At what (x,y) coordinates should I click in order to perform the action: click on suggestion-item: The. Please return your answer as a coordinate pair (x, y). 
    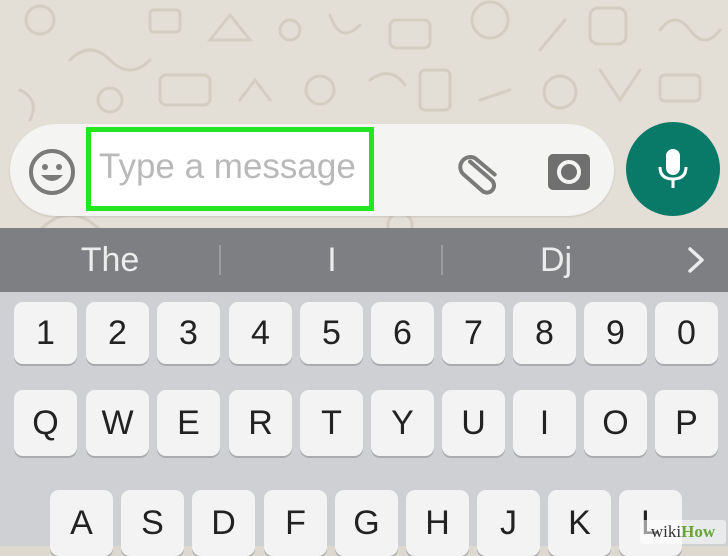
    Looking at the image, I should click on (110, 260).